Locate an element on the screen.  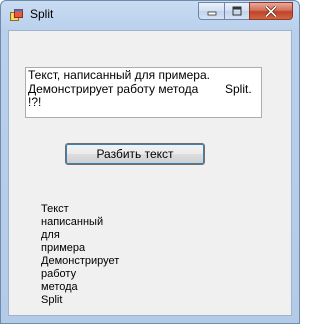
maximize-icon is located at coordinates (237, 11).